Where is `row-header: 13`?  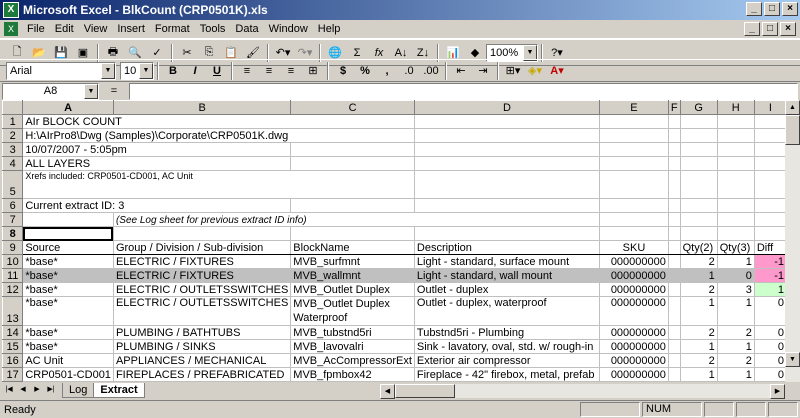
row-header: 13 is located at coordinates (13, 311).